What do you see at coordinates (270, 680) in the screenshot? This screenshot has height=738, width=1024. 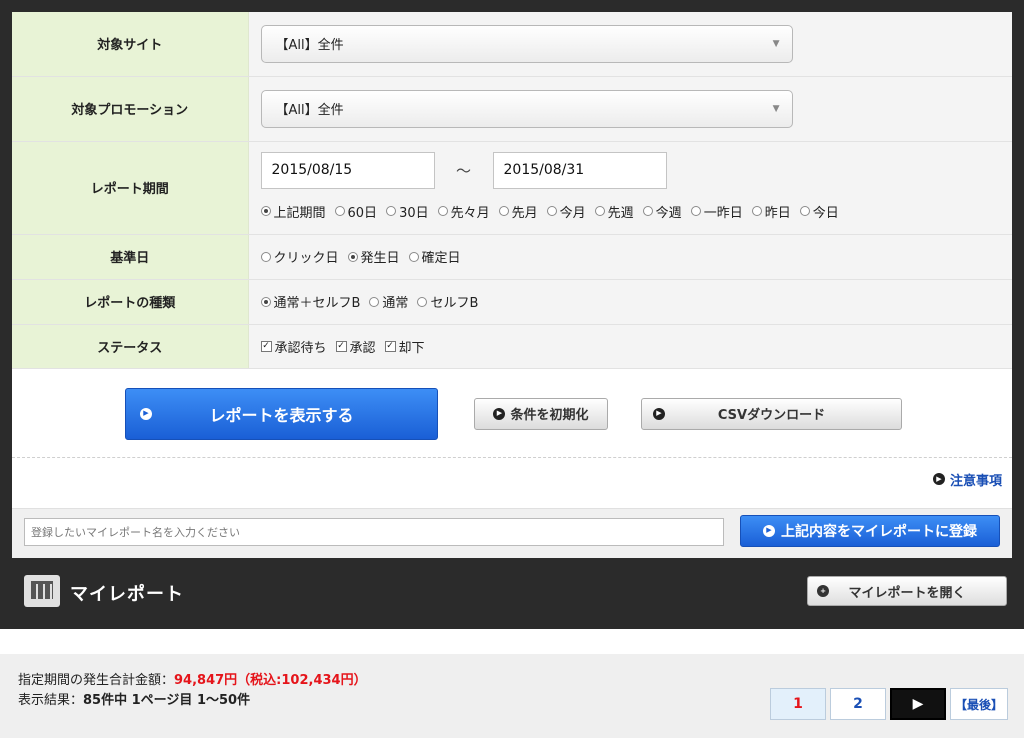 I see `total-amount-value: 94,847円（税込:102,434円）` at bounding box center [270, 680].